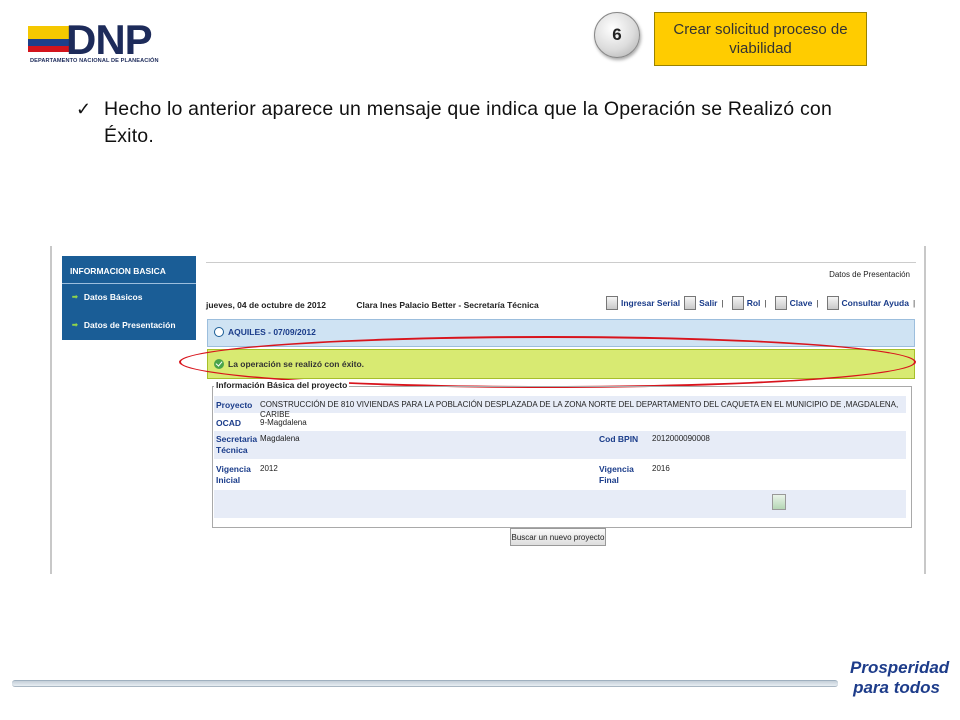 The height and width of the screenshot is (720, 960). What do you see at coordinates (708, 303) in the screenshot?
I see `salir-link: Salir` at bounding box center [708, 303].